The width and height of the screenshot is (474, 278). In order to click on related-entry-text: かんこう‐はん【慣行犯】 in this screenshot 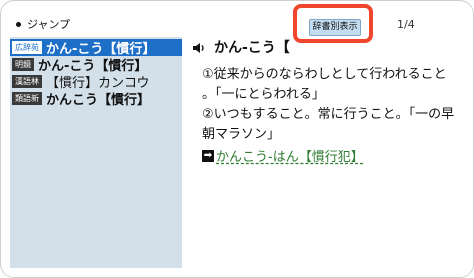, I will do `click(290, 157)`.